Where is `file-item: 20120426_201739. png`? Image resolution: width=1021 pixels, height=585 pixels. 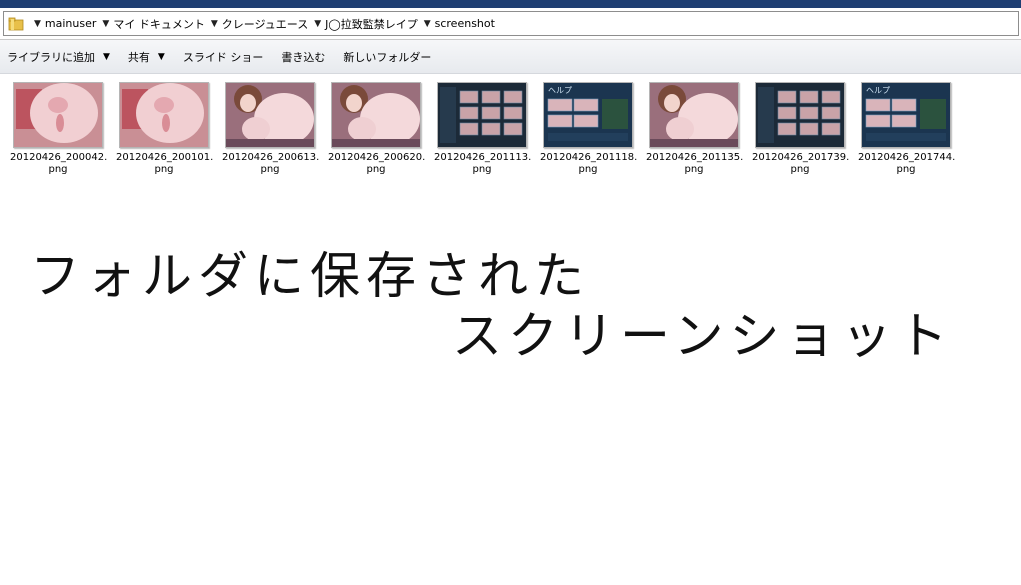 file-item: 20120426_201739. png is located at coordinates (800, 129).